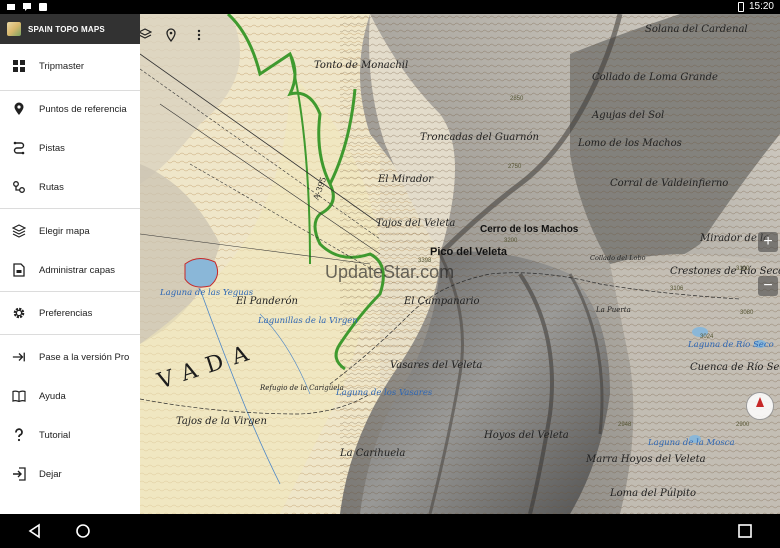  Describe the element at coordinates (64, 231) in the screenshot. I see `menu-item-label: Elegir mapa` at that location.